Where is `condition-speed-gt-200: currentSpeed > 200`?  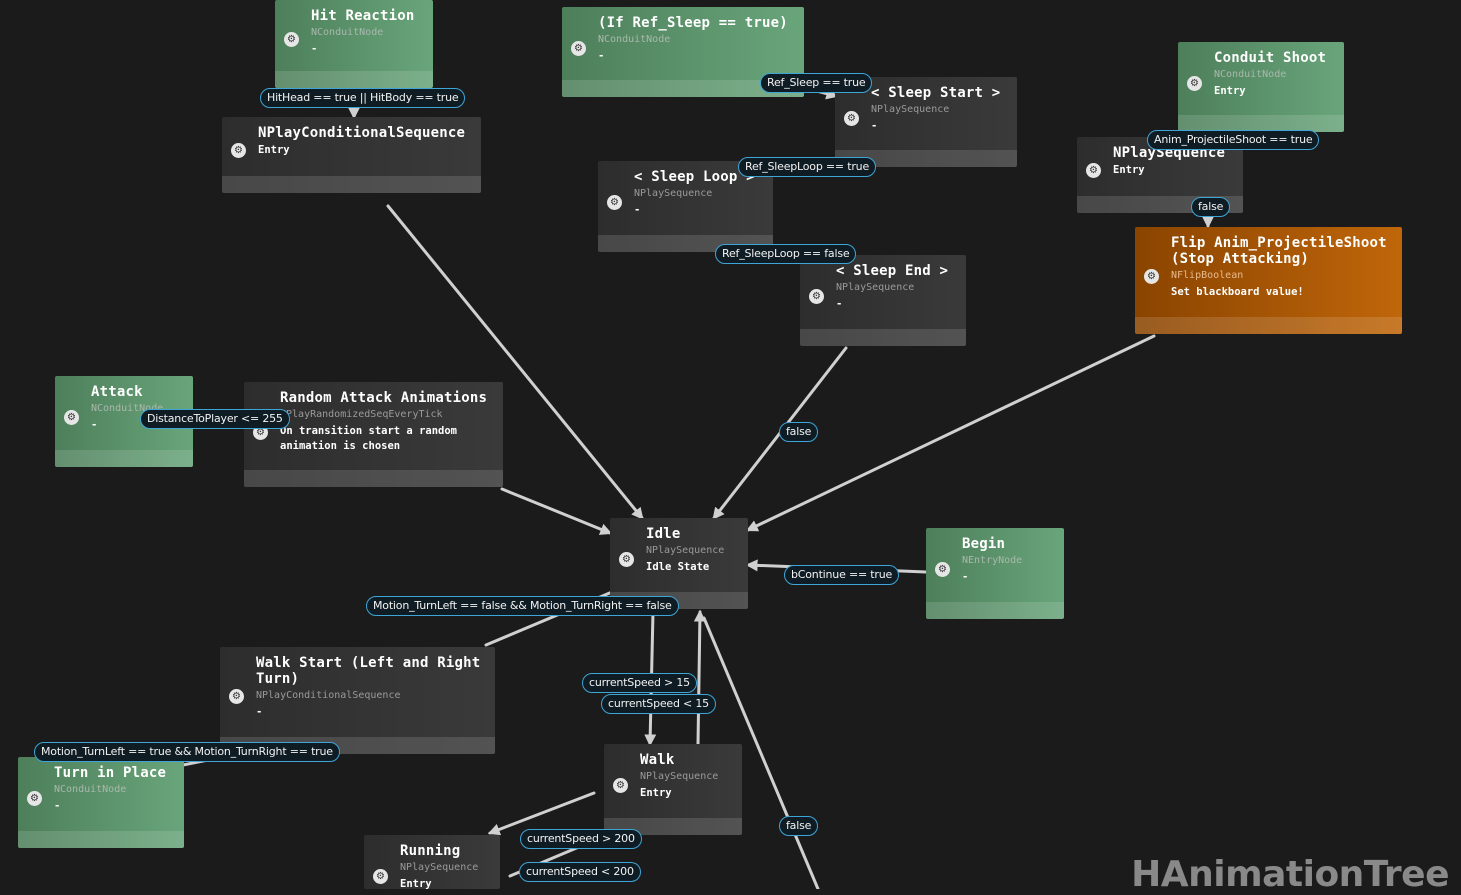 condition-speed-gt-200: currentSpeed > 200 is located at coordinates (581, 839).